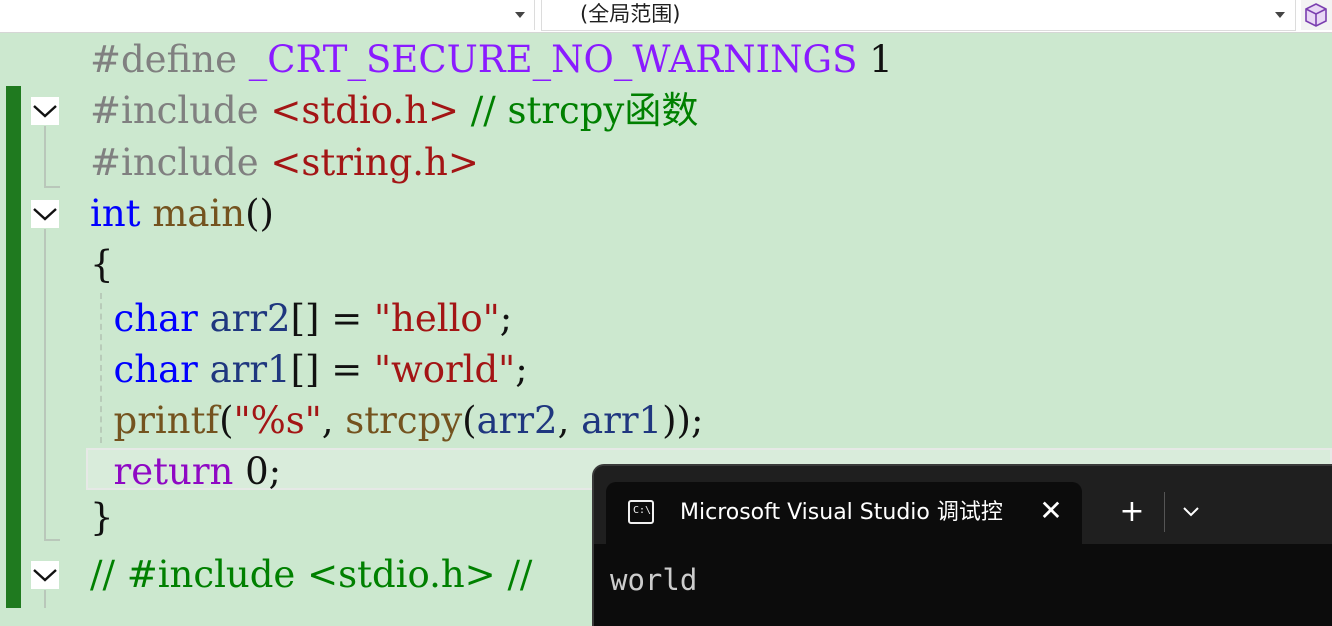 The width and height of the screenshot is (1332, 626). Describe the element at coordinates (267, 15) in the screenshot. I see `project-combo` at that location.